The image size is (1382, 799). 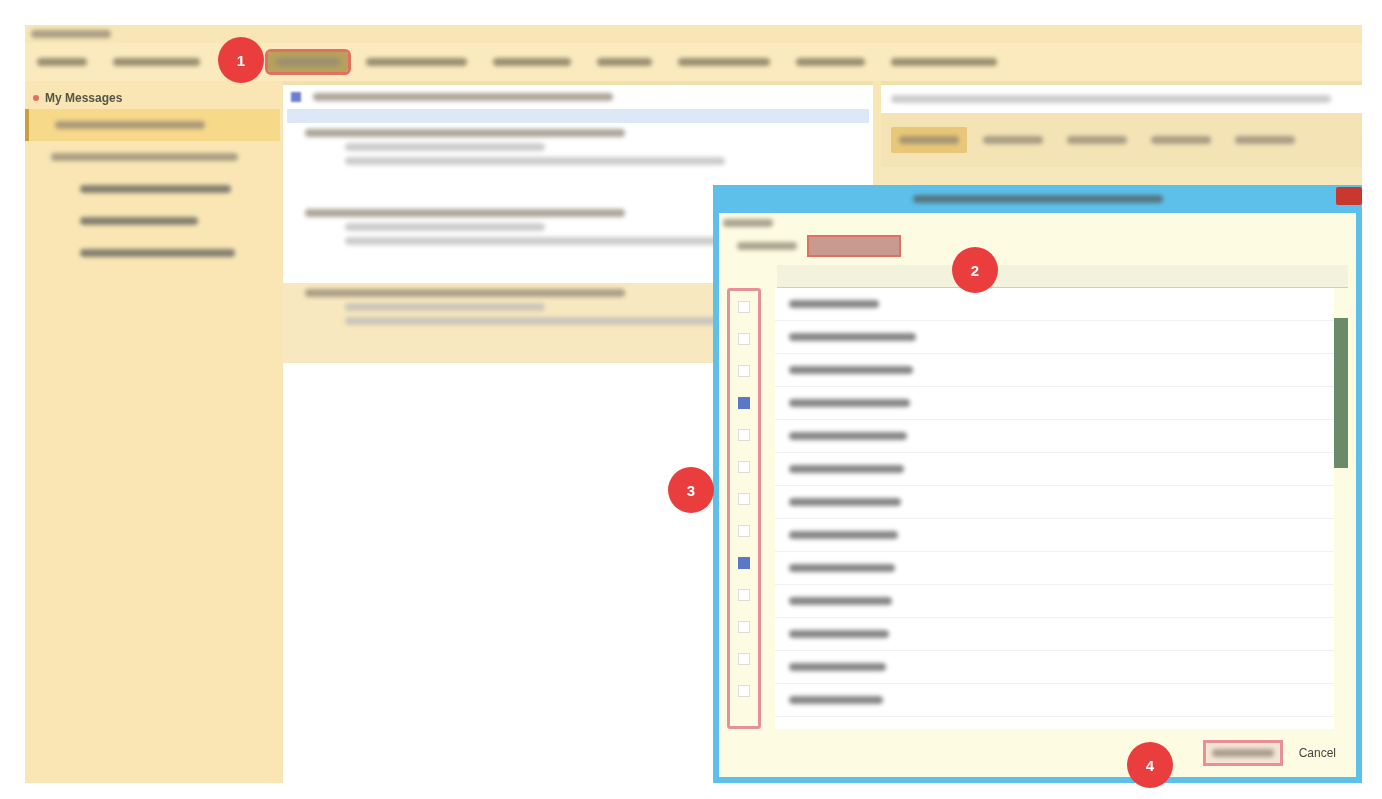 What do you see at coordinates (854, 246) in the screenshot?
I see `filter-button` at bounding box center [854, 246].